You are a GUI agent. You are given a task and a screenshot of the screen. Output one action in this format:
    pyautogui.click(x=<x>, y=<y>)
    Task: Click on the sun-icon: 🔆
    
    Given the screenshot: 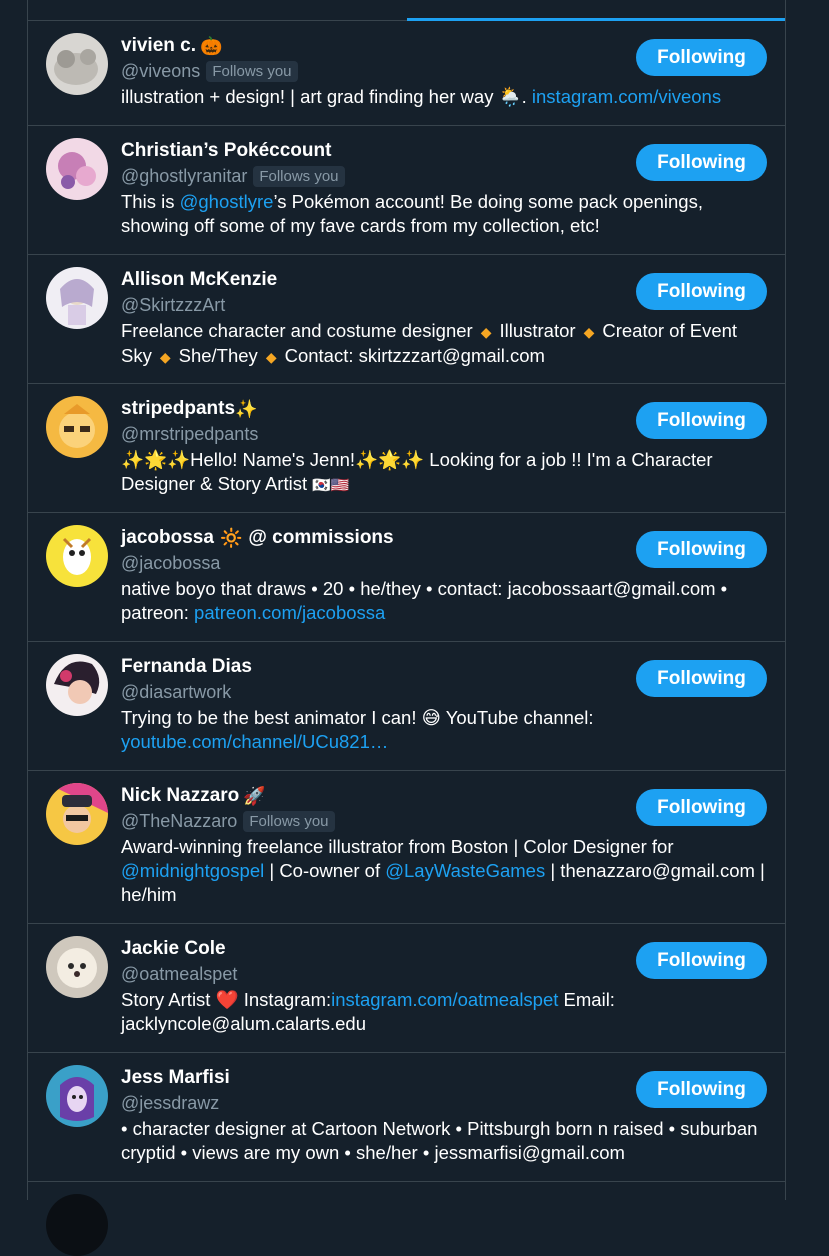 What is the action you would take?
    pyautogui.click(x=231, y=537)
    